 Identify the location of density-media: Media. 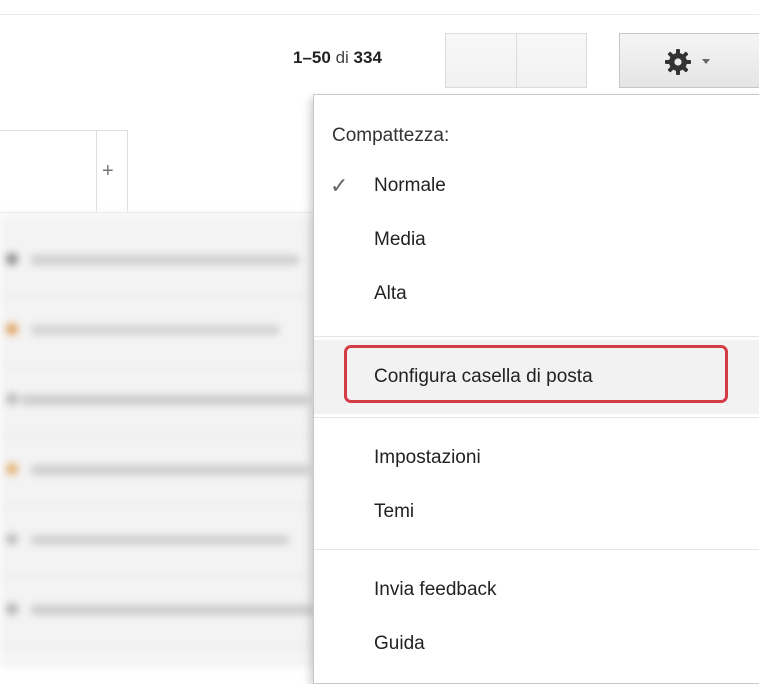
(400, 240).